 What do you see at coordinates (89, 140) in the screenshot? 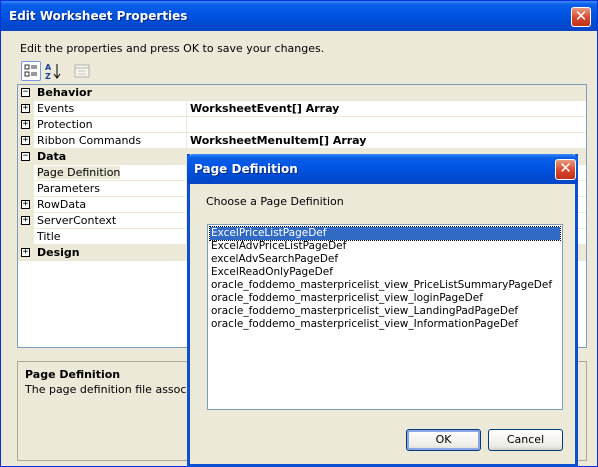
I see `property-name: Ribbon Commands` at bounding box center [89, 140].